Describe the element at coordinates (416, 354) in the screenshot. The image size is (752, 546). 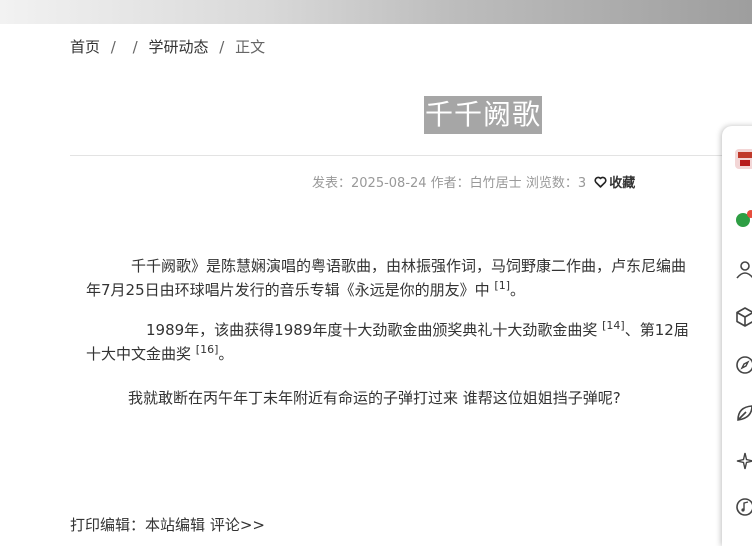
I see `paragraph-line: 十大中文金曲奖 [16]。` at that location.